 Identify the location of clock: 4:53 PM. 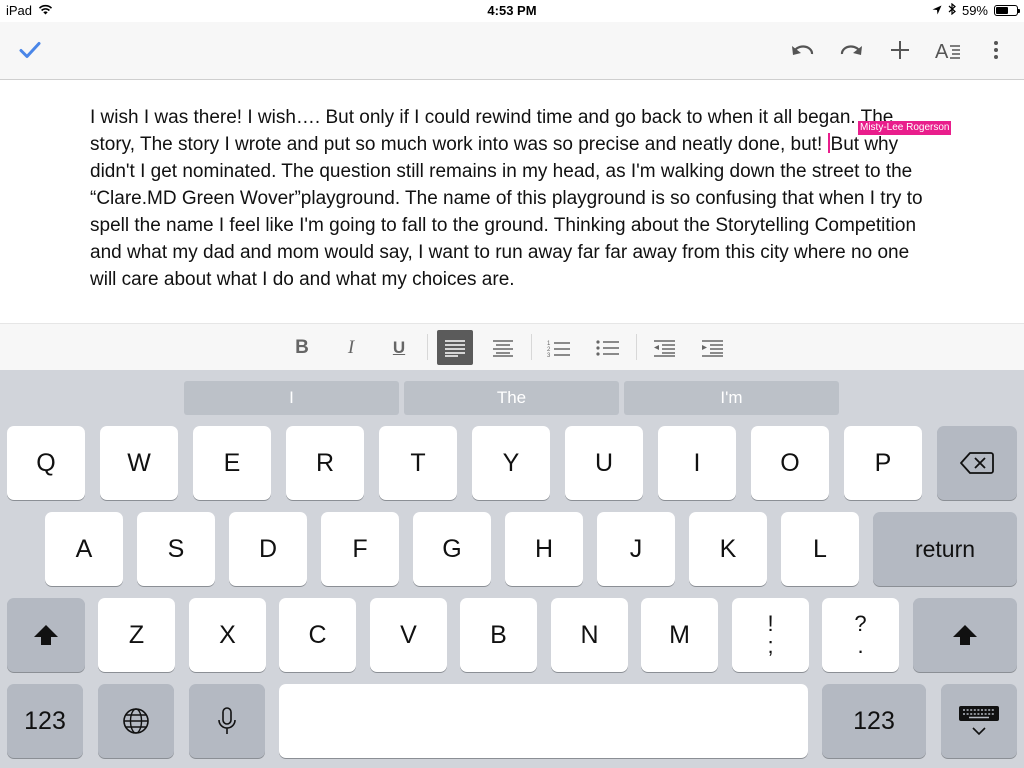
(512, 10).